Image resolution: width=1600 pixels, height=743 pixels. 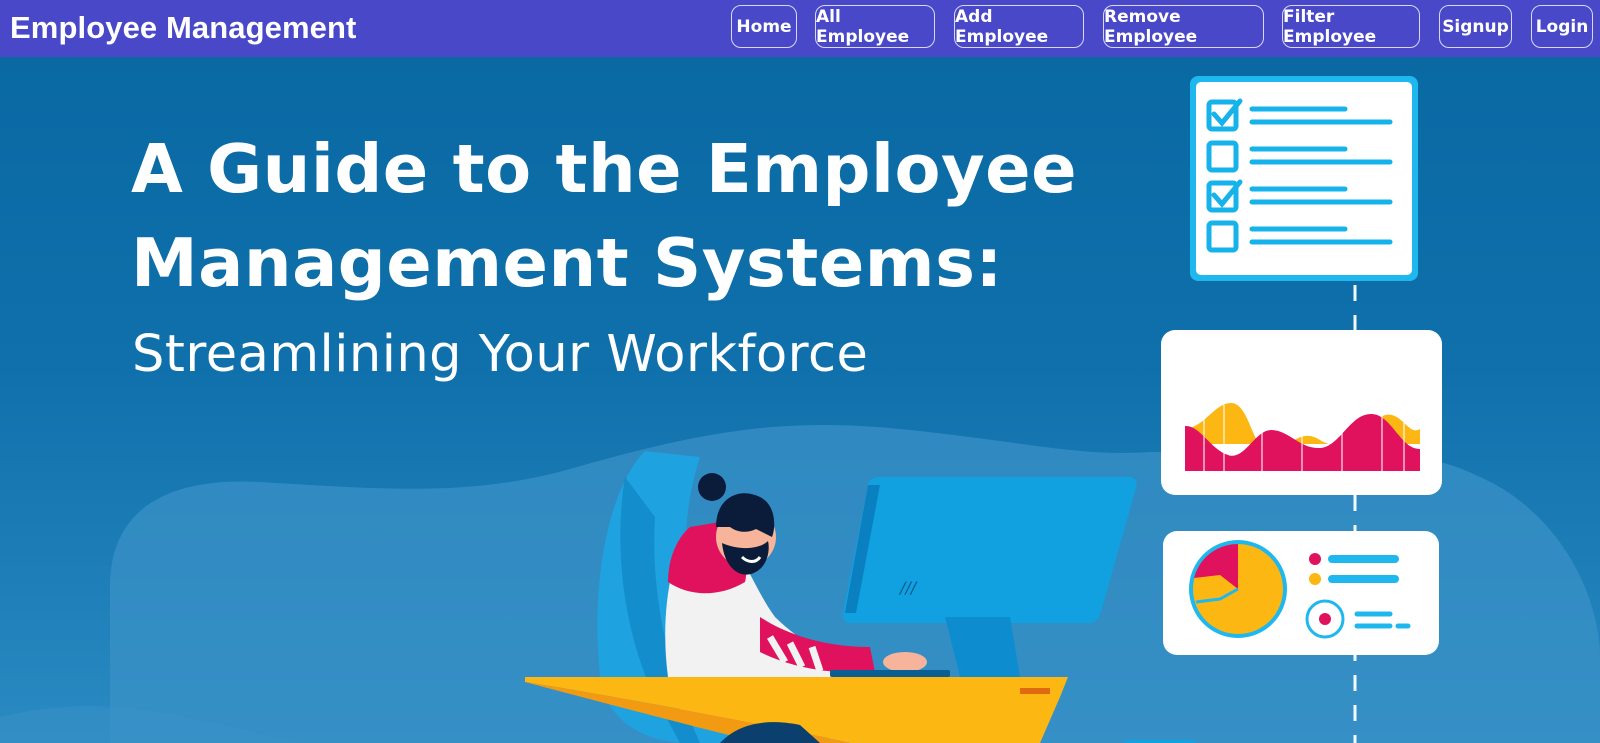 What do you see at coordinates (1301, 593) in the screenshot?
I see `pie-chart-card-icon` at bounding box center [1301, 593].